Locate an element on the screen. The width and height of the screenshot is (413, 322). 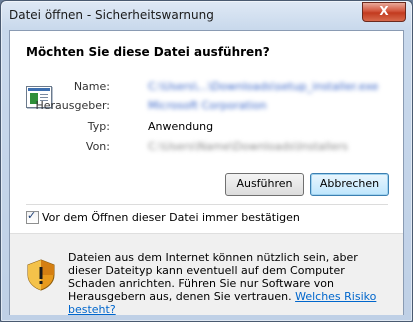
security-shield-icon is located at coordinates (41, 275).